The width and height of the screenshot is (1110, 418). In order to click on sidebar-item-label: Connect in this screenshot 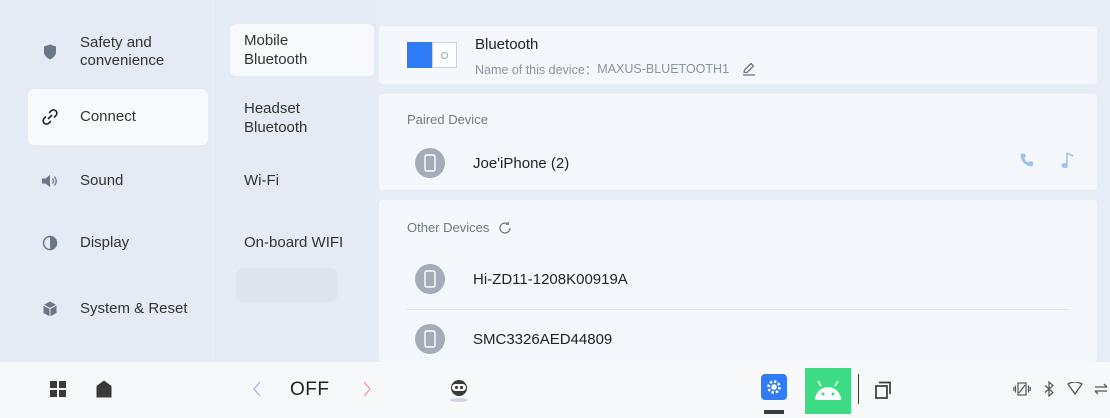, I will do `click(108, 116)`.